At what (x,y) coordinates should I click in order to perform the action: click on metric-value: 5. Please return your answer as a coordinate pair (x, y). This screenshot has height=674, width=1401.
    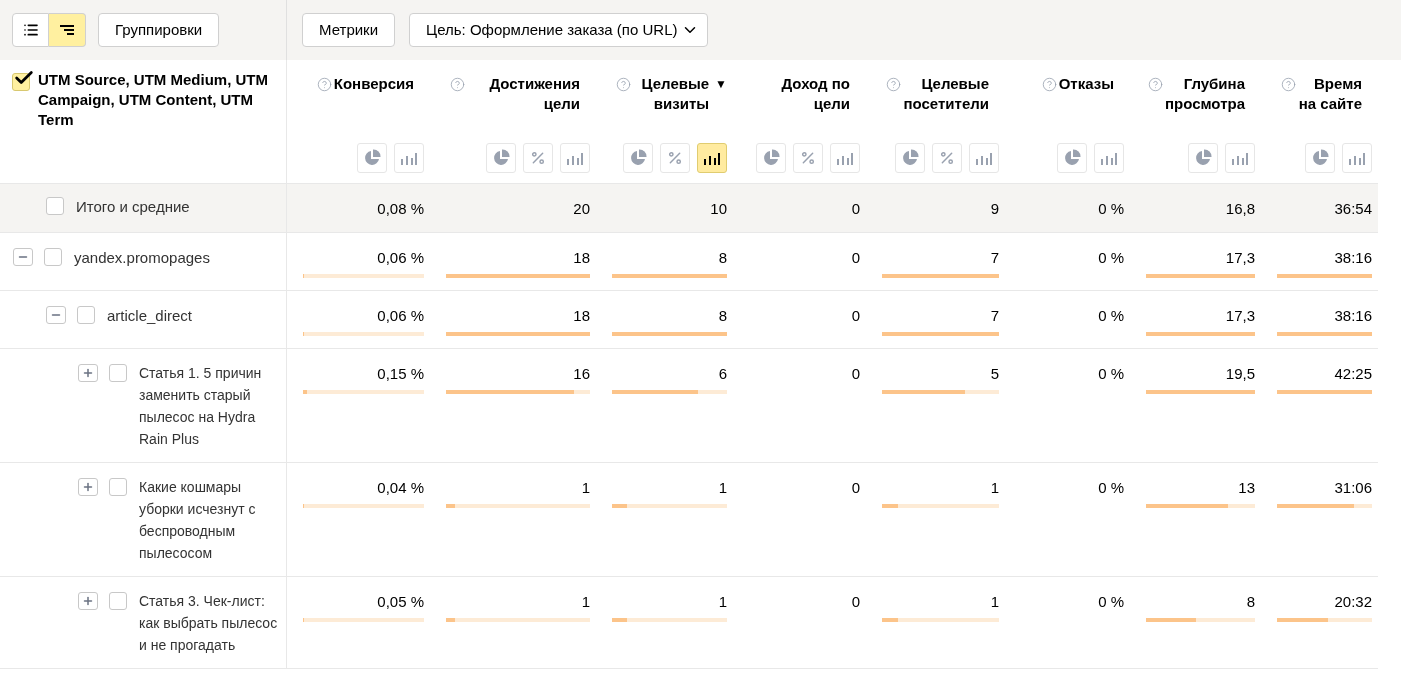
    Looking at the image, I should click on (994, 374).